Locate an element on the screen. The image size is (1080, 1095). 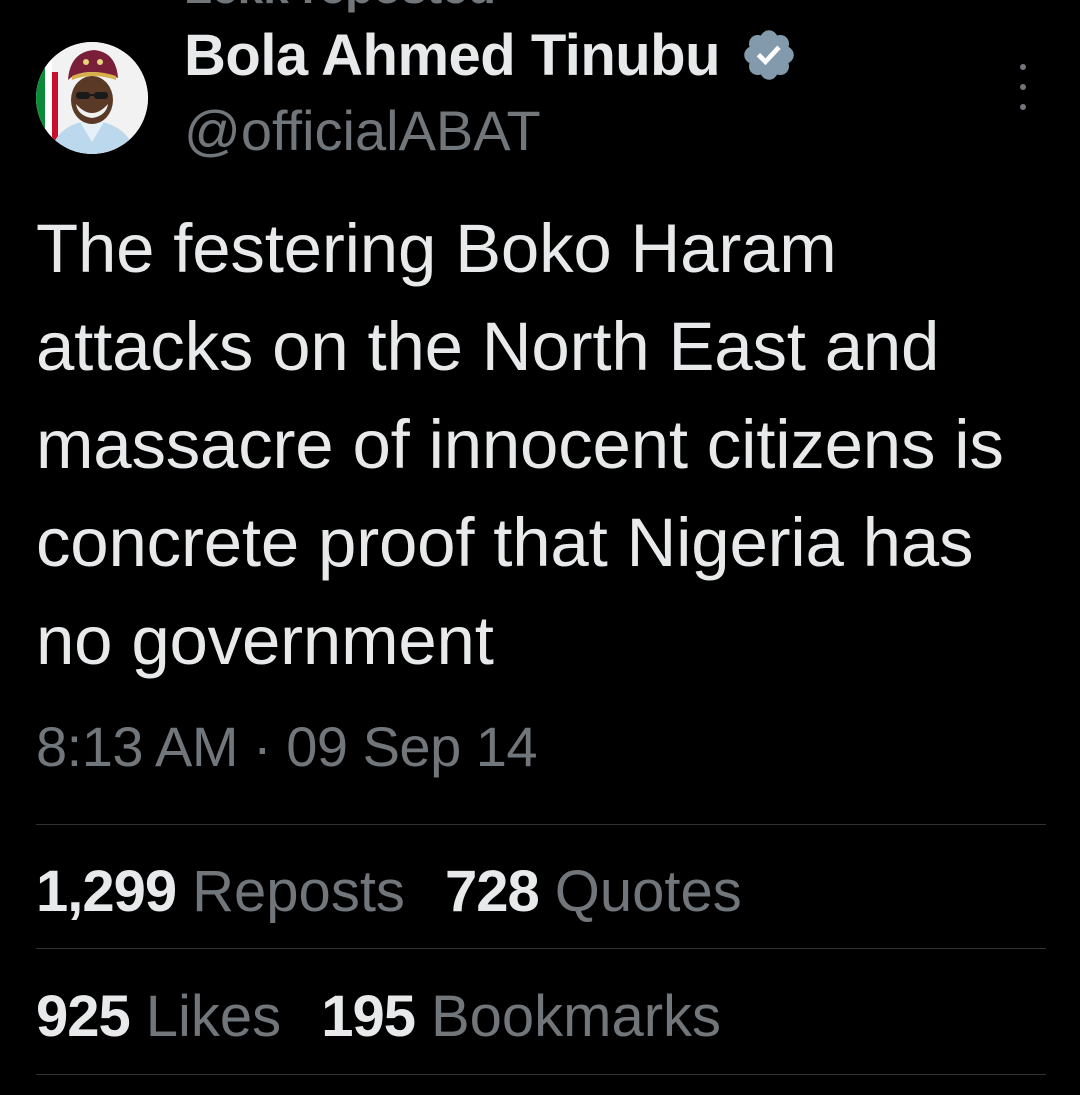
bookmarks-count: 195 is located at coordinates (368, 1016).